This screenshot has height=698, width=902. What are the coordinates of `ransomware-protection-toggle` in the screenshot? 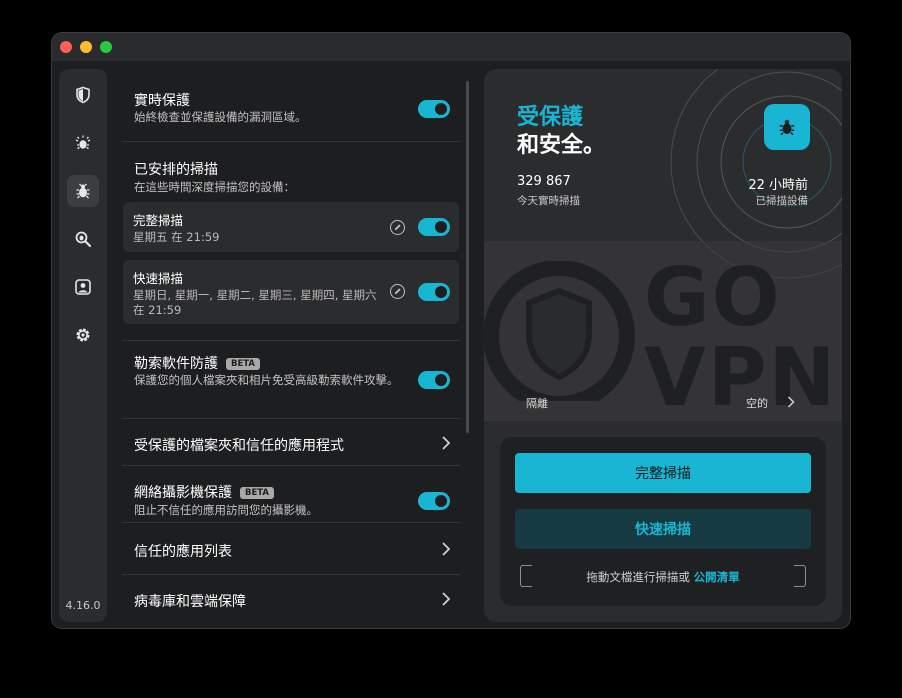 It's located at (434, 380).